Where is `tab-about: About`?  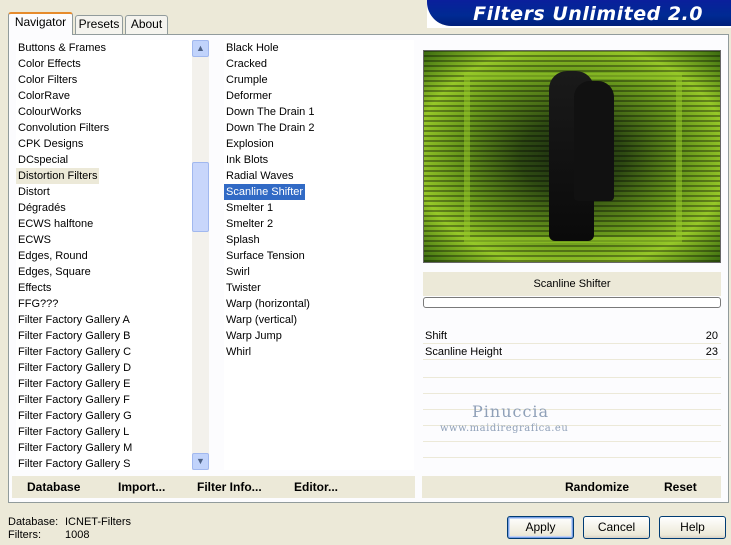 tab-about: About is located at coordinates (146, 24).